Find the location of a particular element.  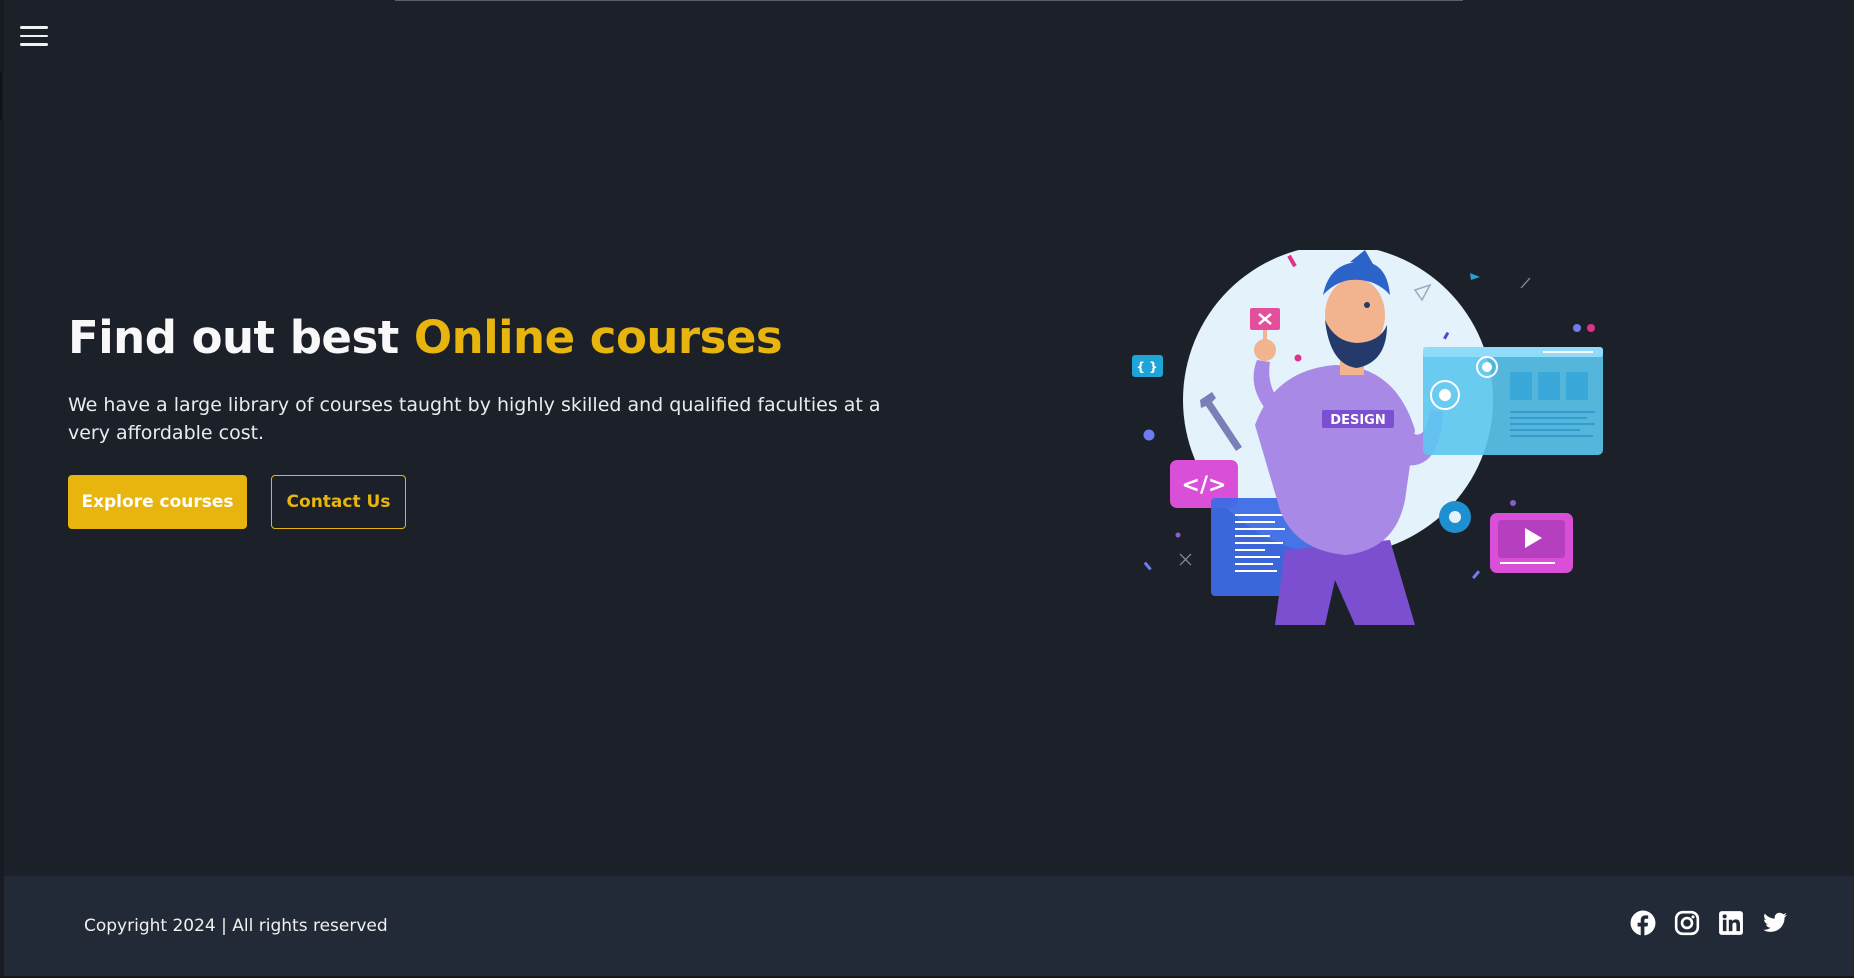

social-links is located at coordinates (1709, 923).